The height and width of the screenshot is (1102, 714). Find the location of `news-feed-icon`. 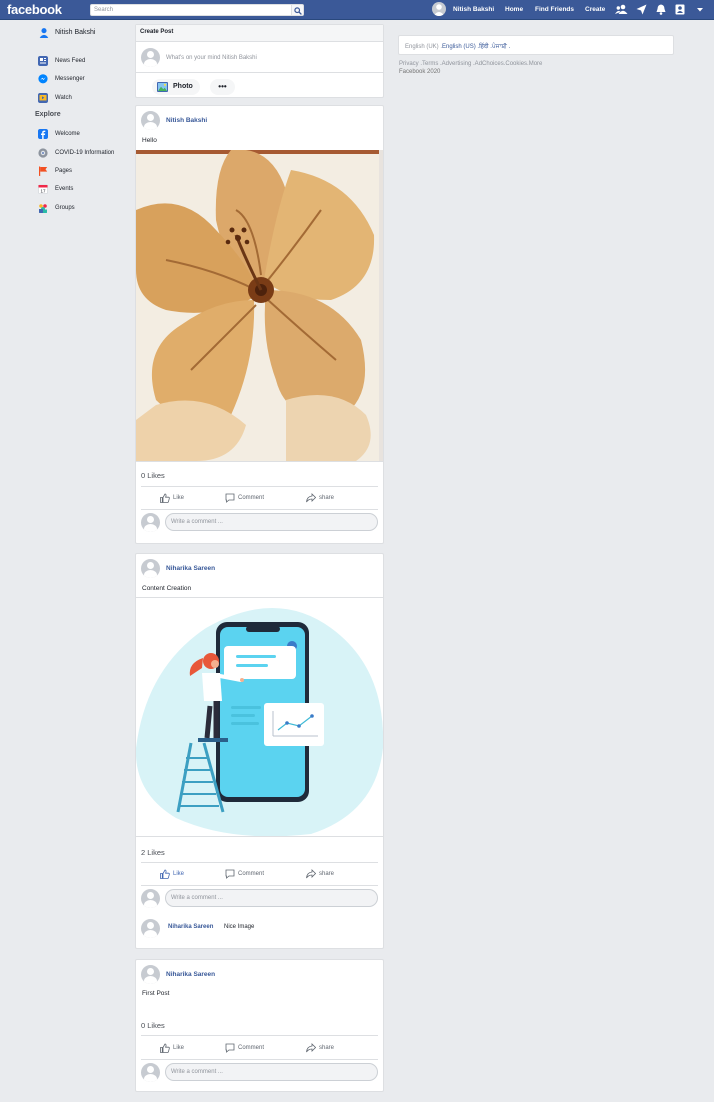

news-feed-icon is located at coordinates (43, 61).